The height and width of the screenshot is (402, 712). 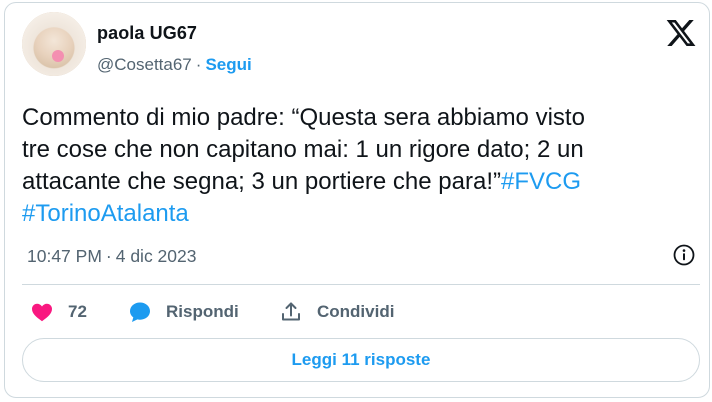 I want to click on tweet-time: 10:47 PM, so click(x=64, y=256).